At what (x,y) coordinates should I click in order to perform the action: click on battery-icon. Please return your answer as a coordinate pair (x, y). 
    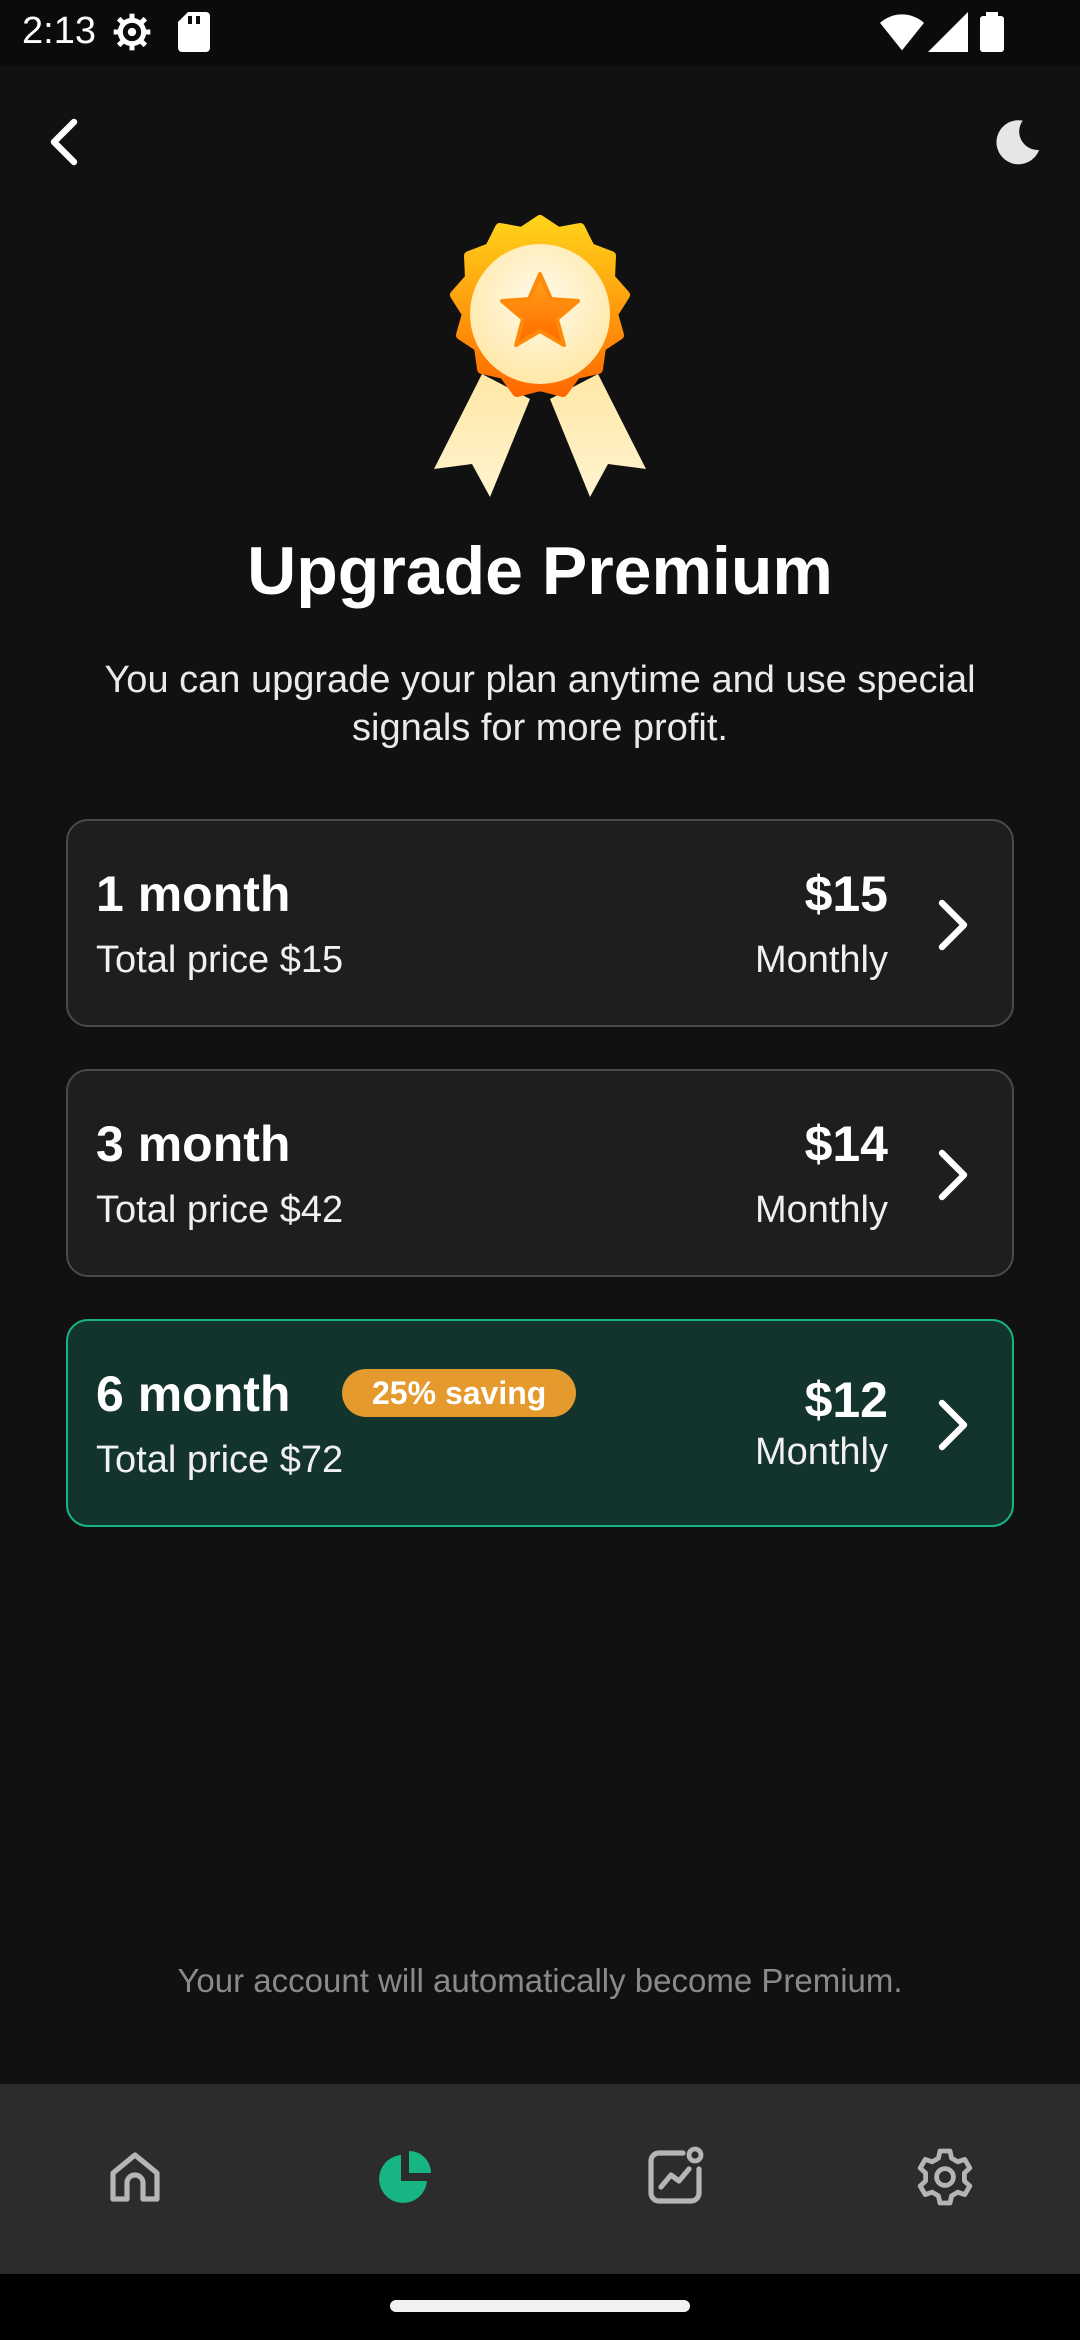
    Looking at the image, I should click on (992, 34).